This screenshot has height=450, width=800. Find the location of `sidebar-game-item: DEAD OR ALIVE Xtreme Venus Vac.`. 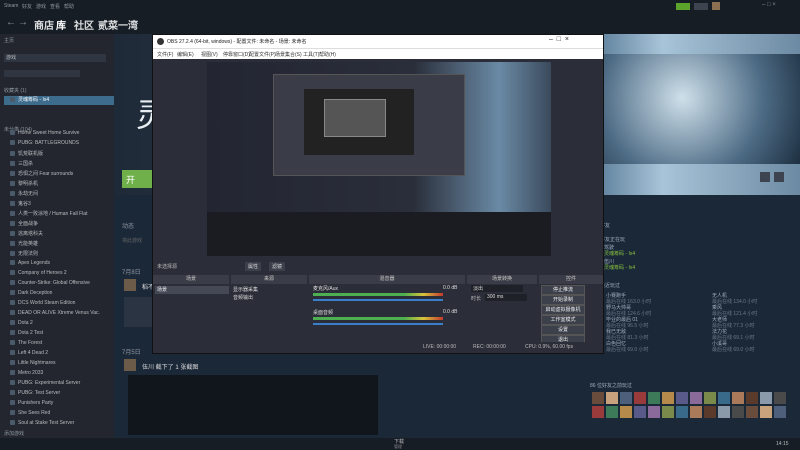

sidebar-game-item: DEAD OR ALIVE Xtreme Venus Vac. is located at coordinates (60, 314).